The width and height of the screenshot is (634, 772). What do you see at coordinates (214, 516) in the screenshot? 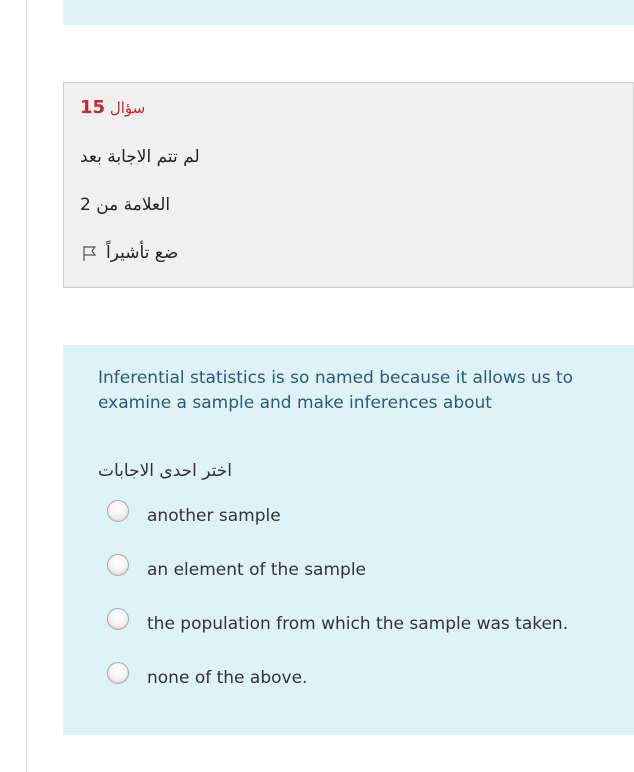
I see `answer-label: another sample` at bounding box center [214, 516].